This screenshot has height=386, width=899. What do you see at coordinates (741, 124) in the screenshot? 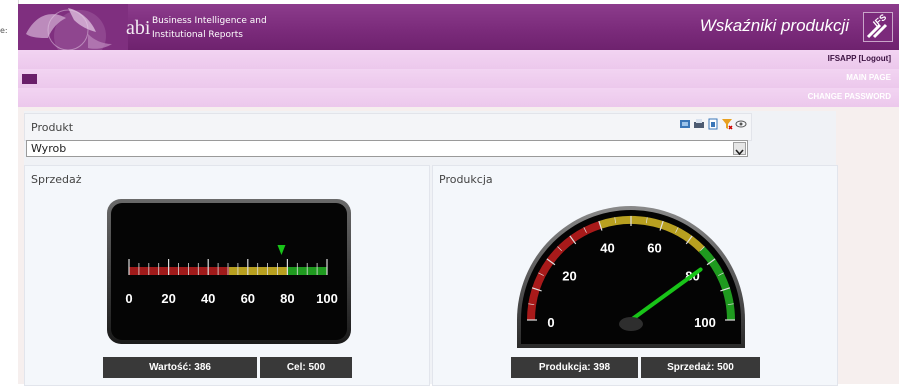
I see `view-icon` at bounding box center [741, 124].